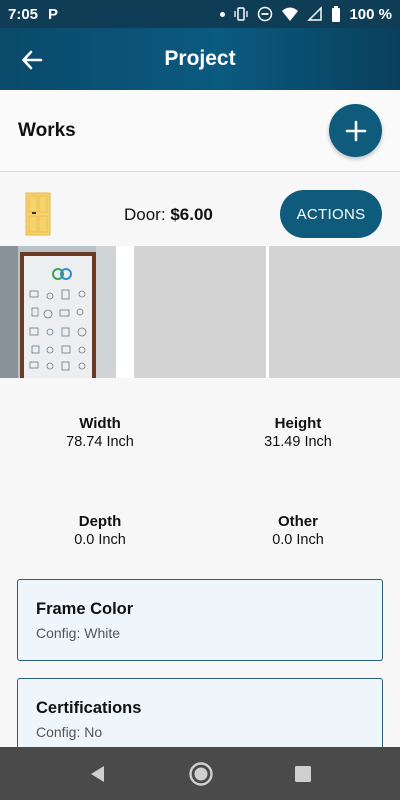  What do you see at coordinates (85, 609) in the screenshot?
I see `card-title: Frame Color` at bounding box center [85, 609].